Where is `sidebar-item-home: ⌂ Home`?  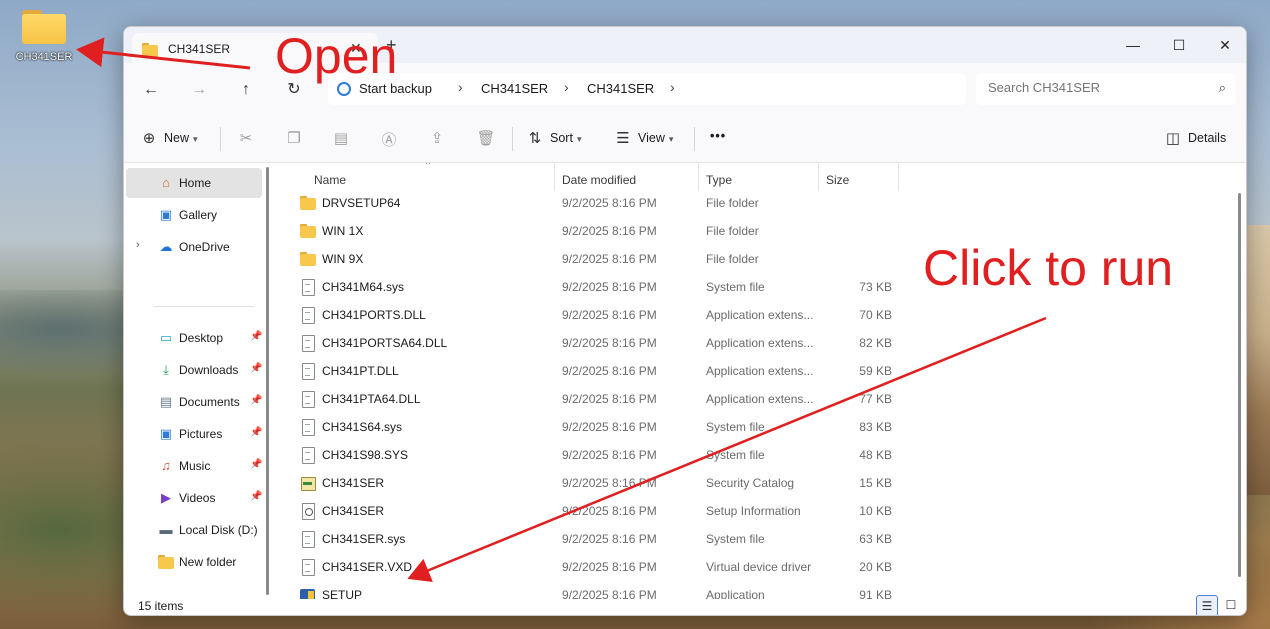 sidebar-item-home: ⌂ Home is located at coordinates (194, 183).